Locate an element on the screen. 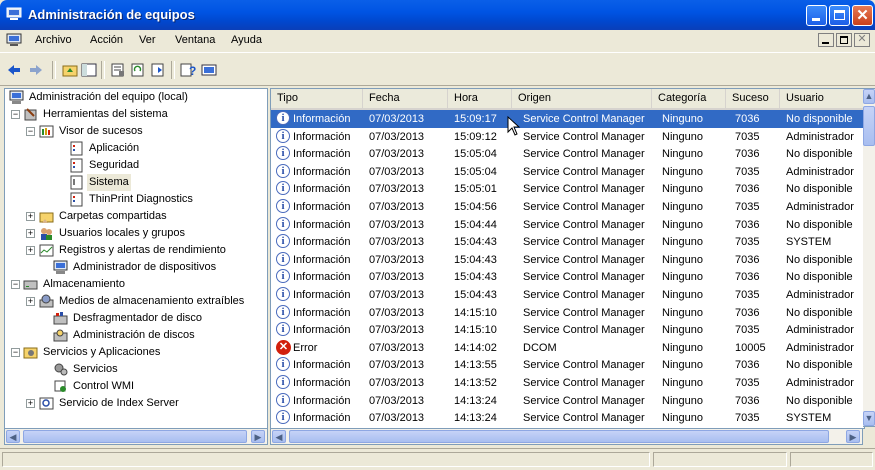 This screenshot has height=470, width=875. cell-suceso: 7036 is located at coordinates (747, 259).